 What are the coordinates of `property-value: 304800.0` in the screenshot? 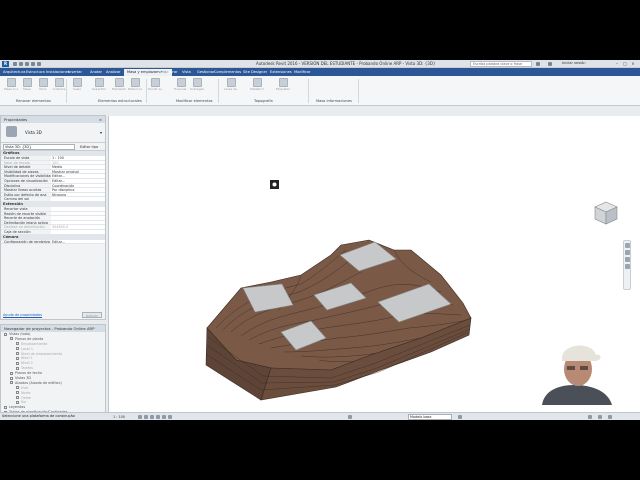 It's located at (78, 227).